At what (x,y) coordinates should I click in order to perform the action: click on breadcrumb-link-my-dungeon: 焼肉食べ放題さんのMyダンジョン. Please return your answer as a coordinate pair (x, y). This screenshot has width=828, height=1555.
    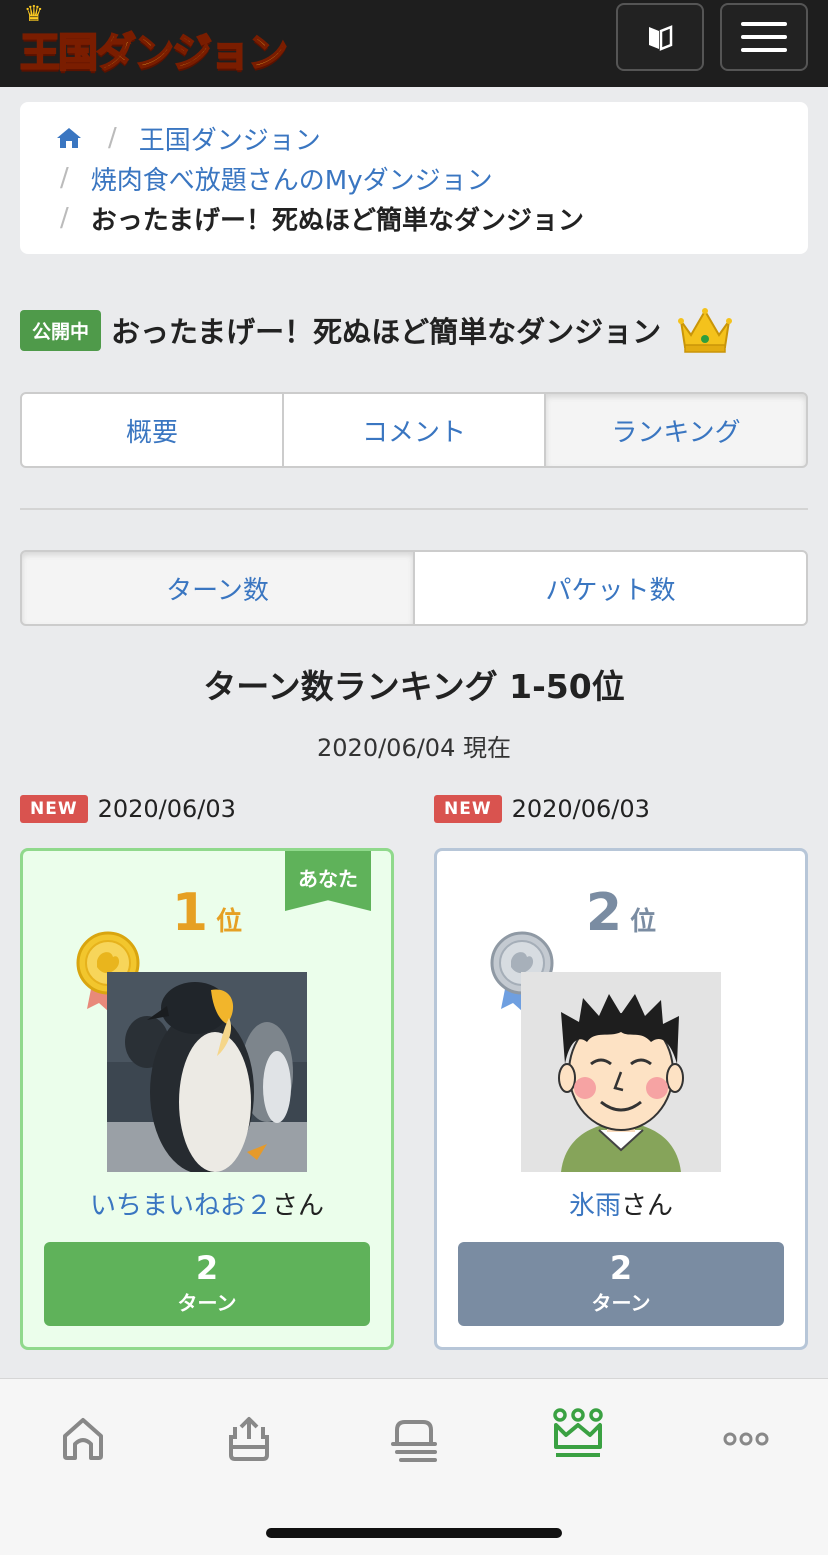
    Looking at the image, I should click on (292, 178).